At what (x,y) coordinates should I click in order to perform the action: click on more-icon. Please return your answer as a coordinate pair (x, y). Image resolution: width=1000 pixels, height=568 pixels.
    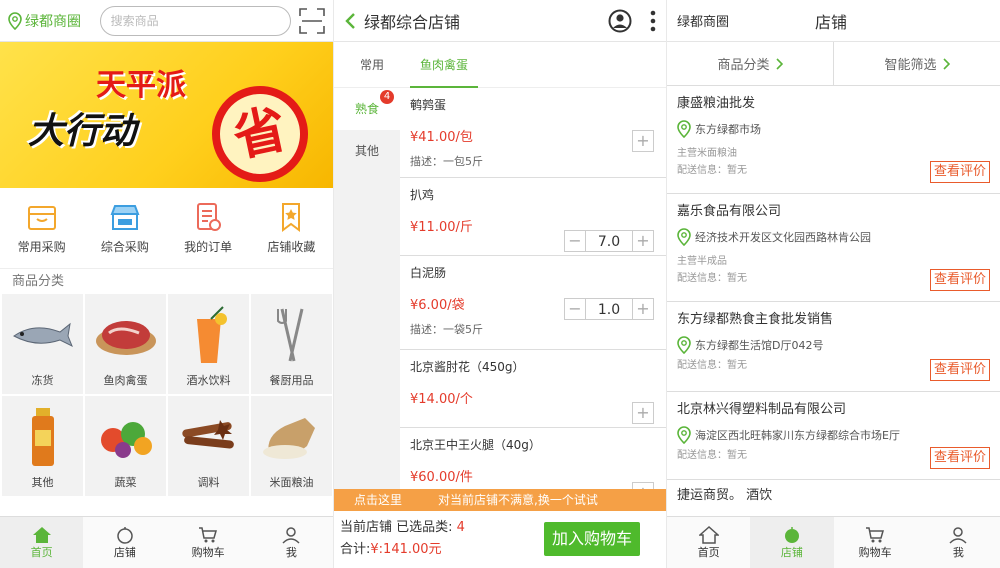
    Looking at the image, I should click on (653, 21).